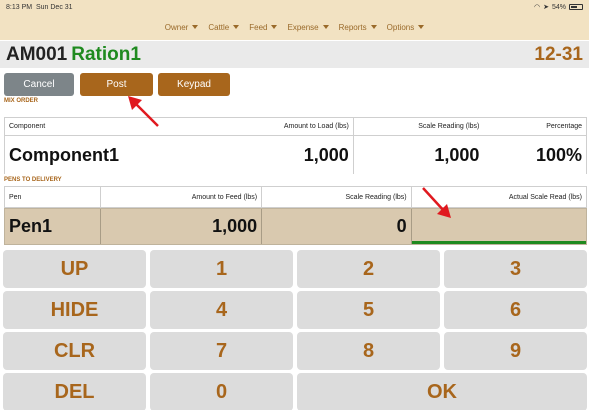  I want to click on nav-reports: Reports, so click(358, 27).